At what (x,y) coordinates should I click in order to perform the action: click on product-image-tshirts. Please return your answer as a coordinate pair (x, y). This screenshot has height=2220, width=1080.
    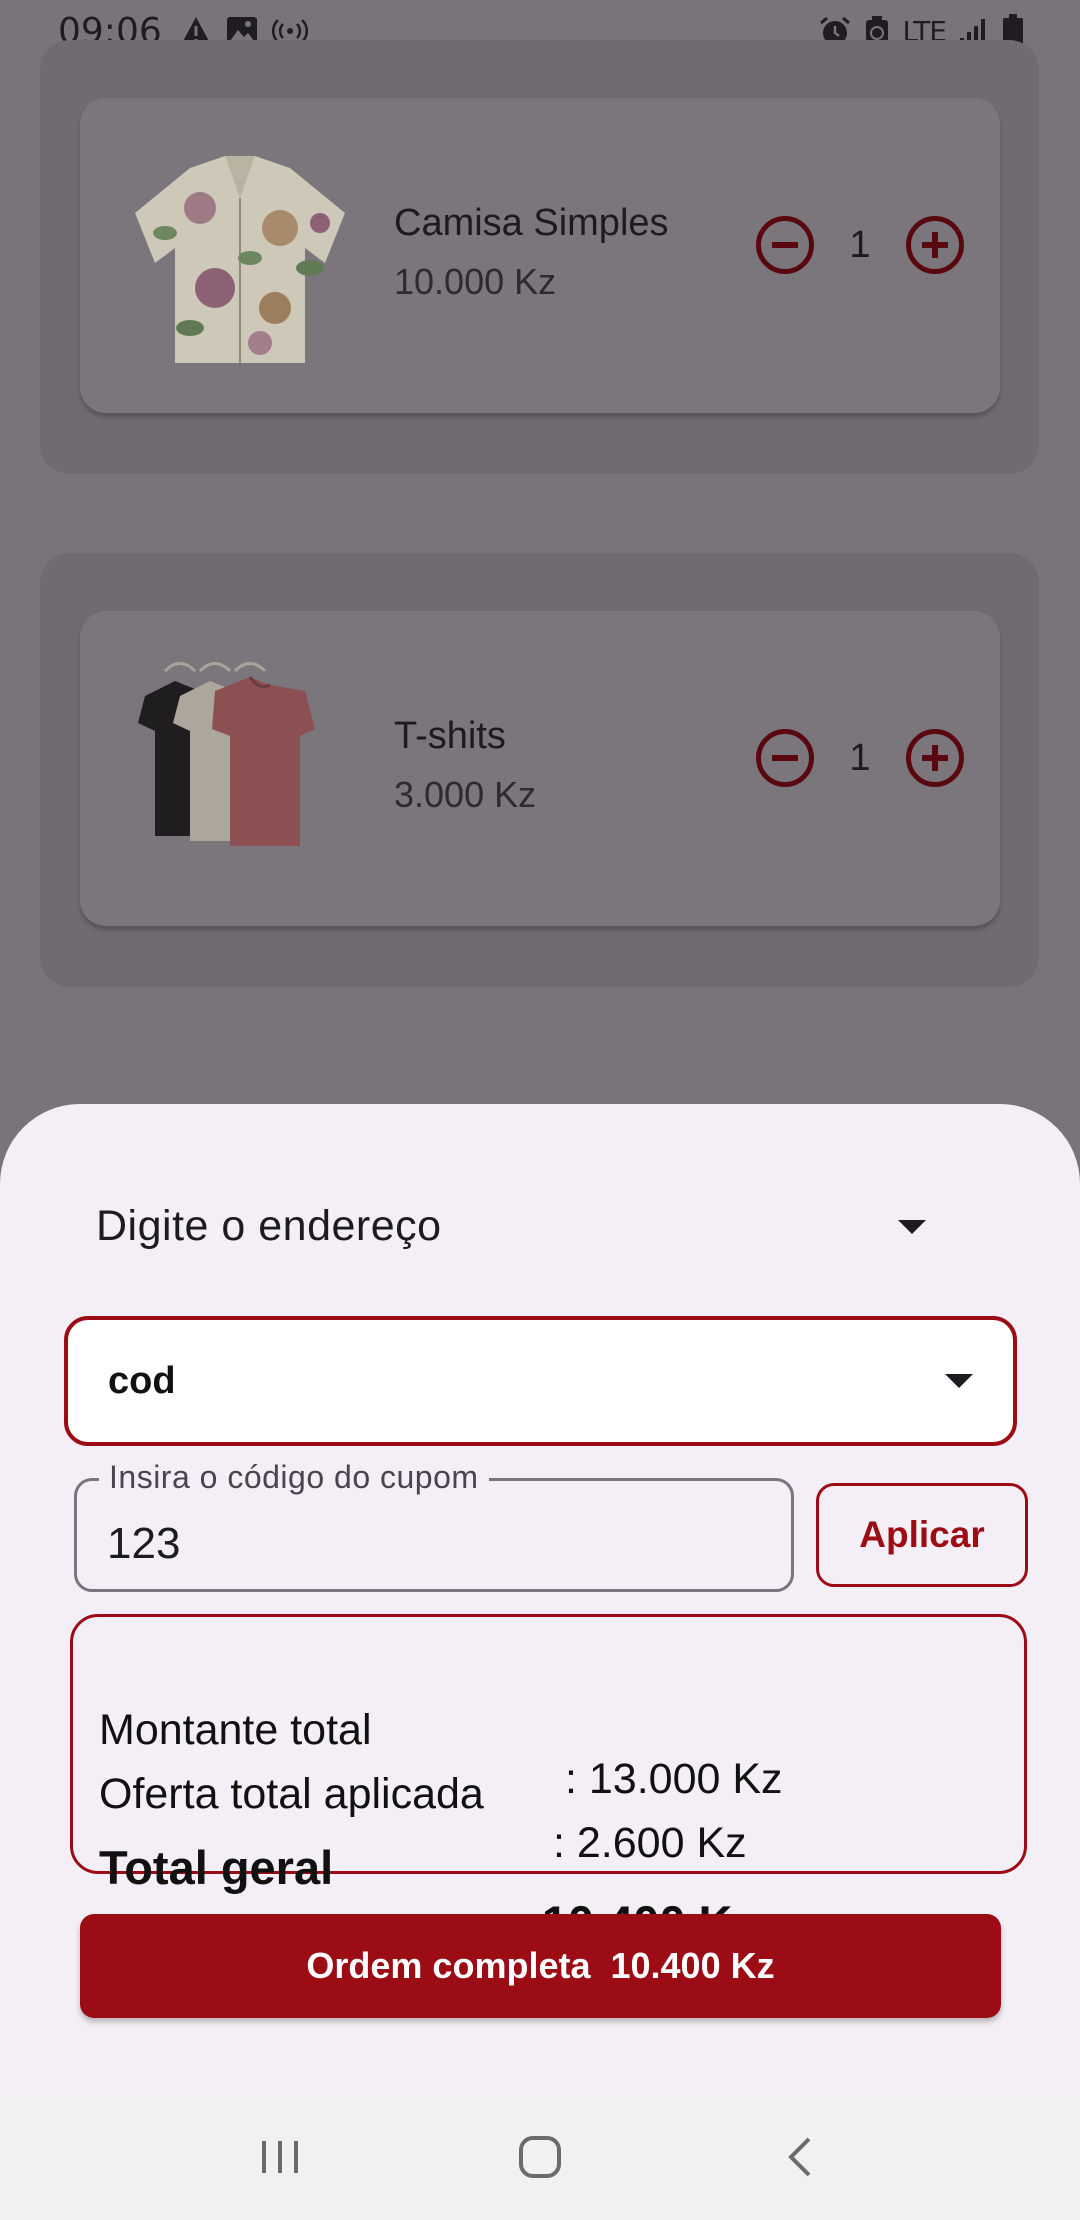
    Looking at the image, I should click on (226, 754).